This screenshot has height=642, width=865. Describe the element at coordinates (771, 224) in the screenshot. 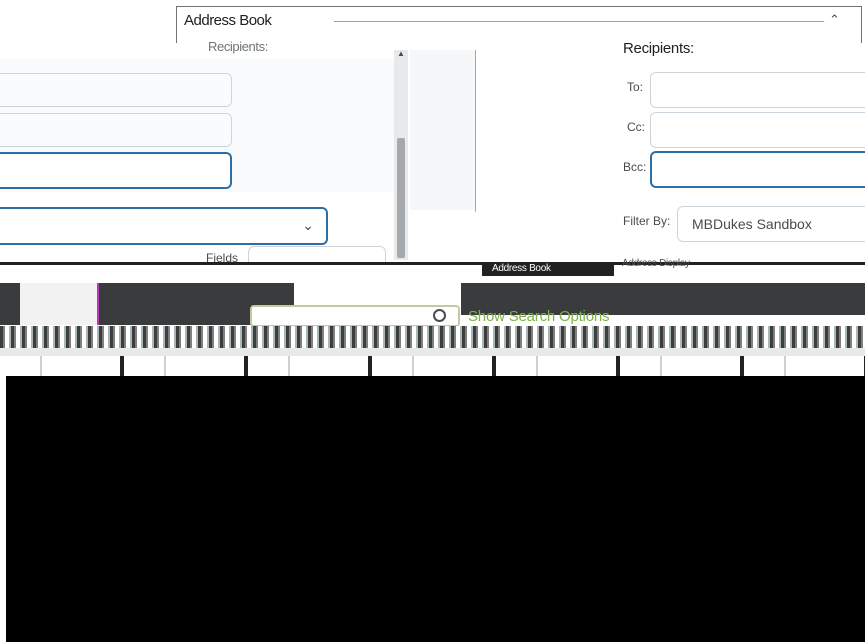

I see `filter-by-input: MBDukes Sandbox` at that location.